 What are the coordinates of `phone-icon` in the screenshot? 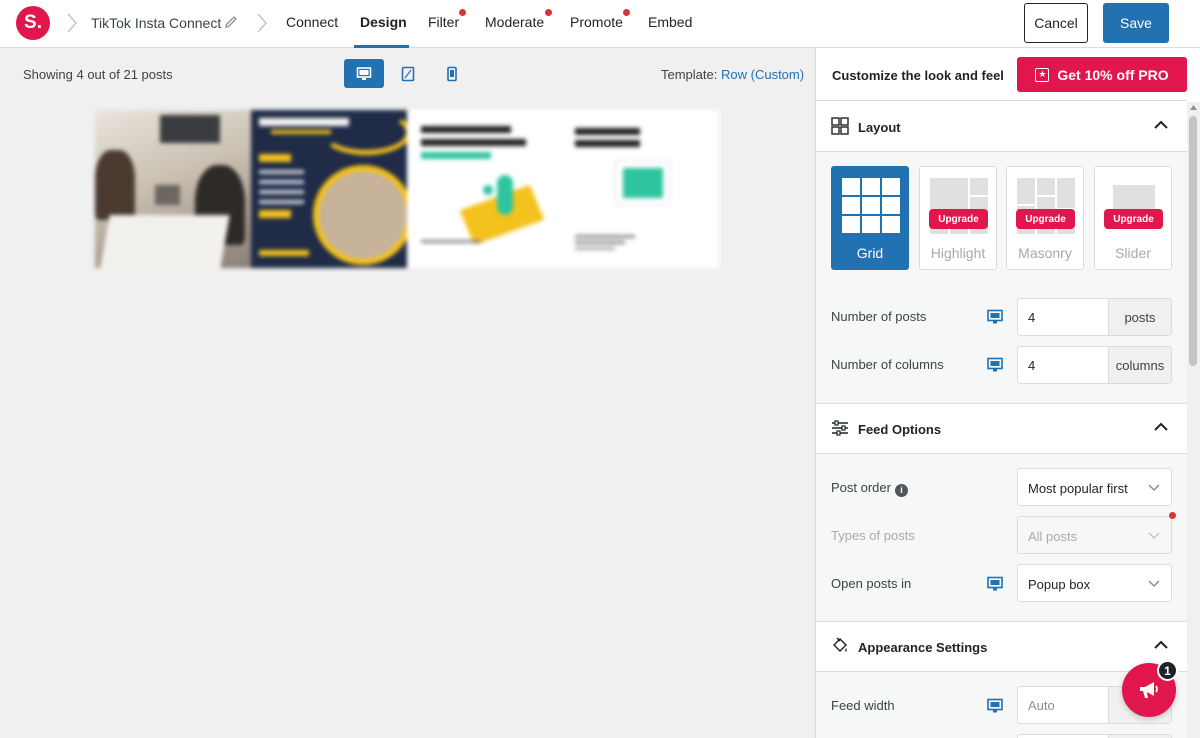 It's located at (452, 73).